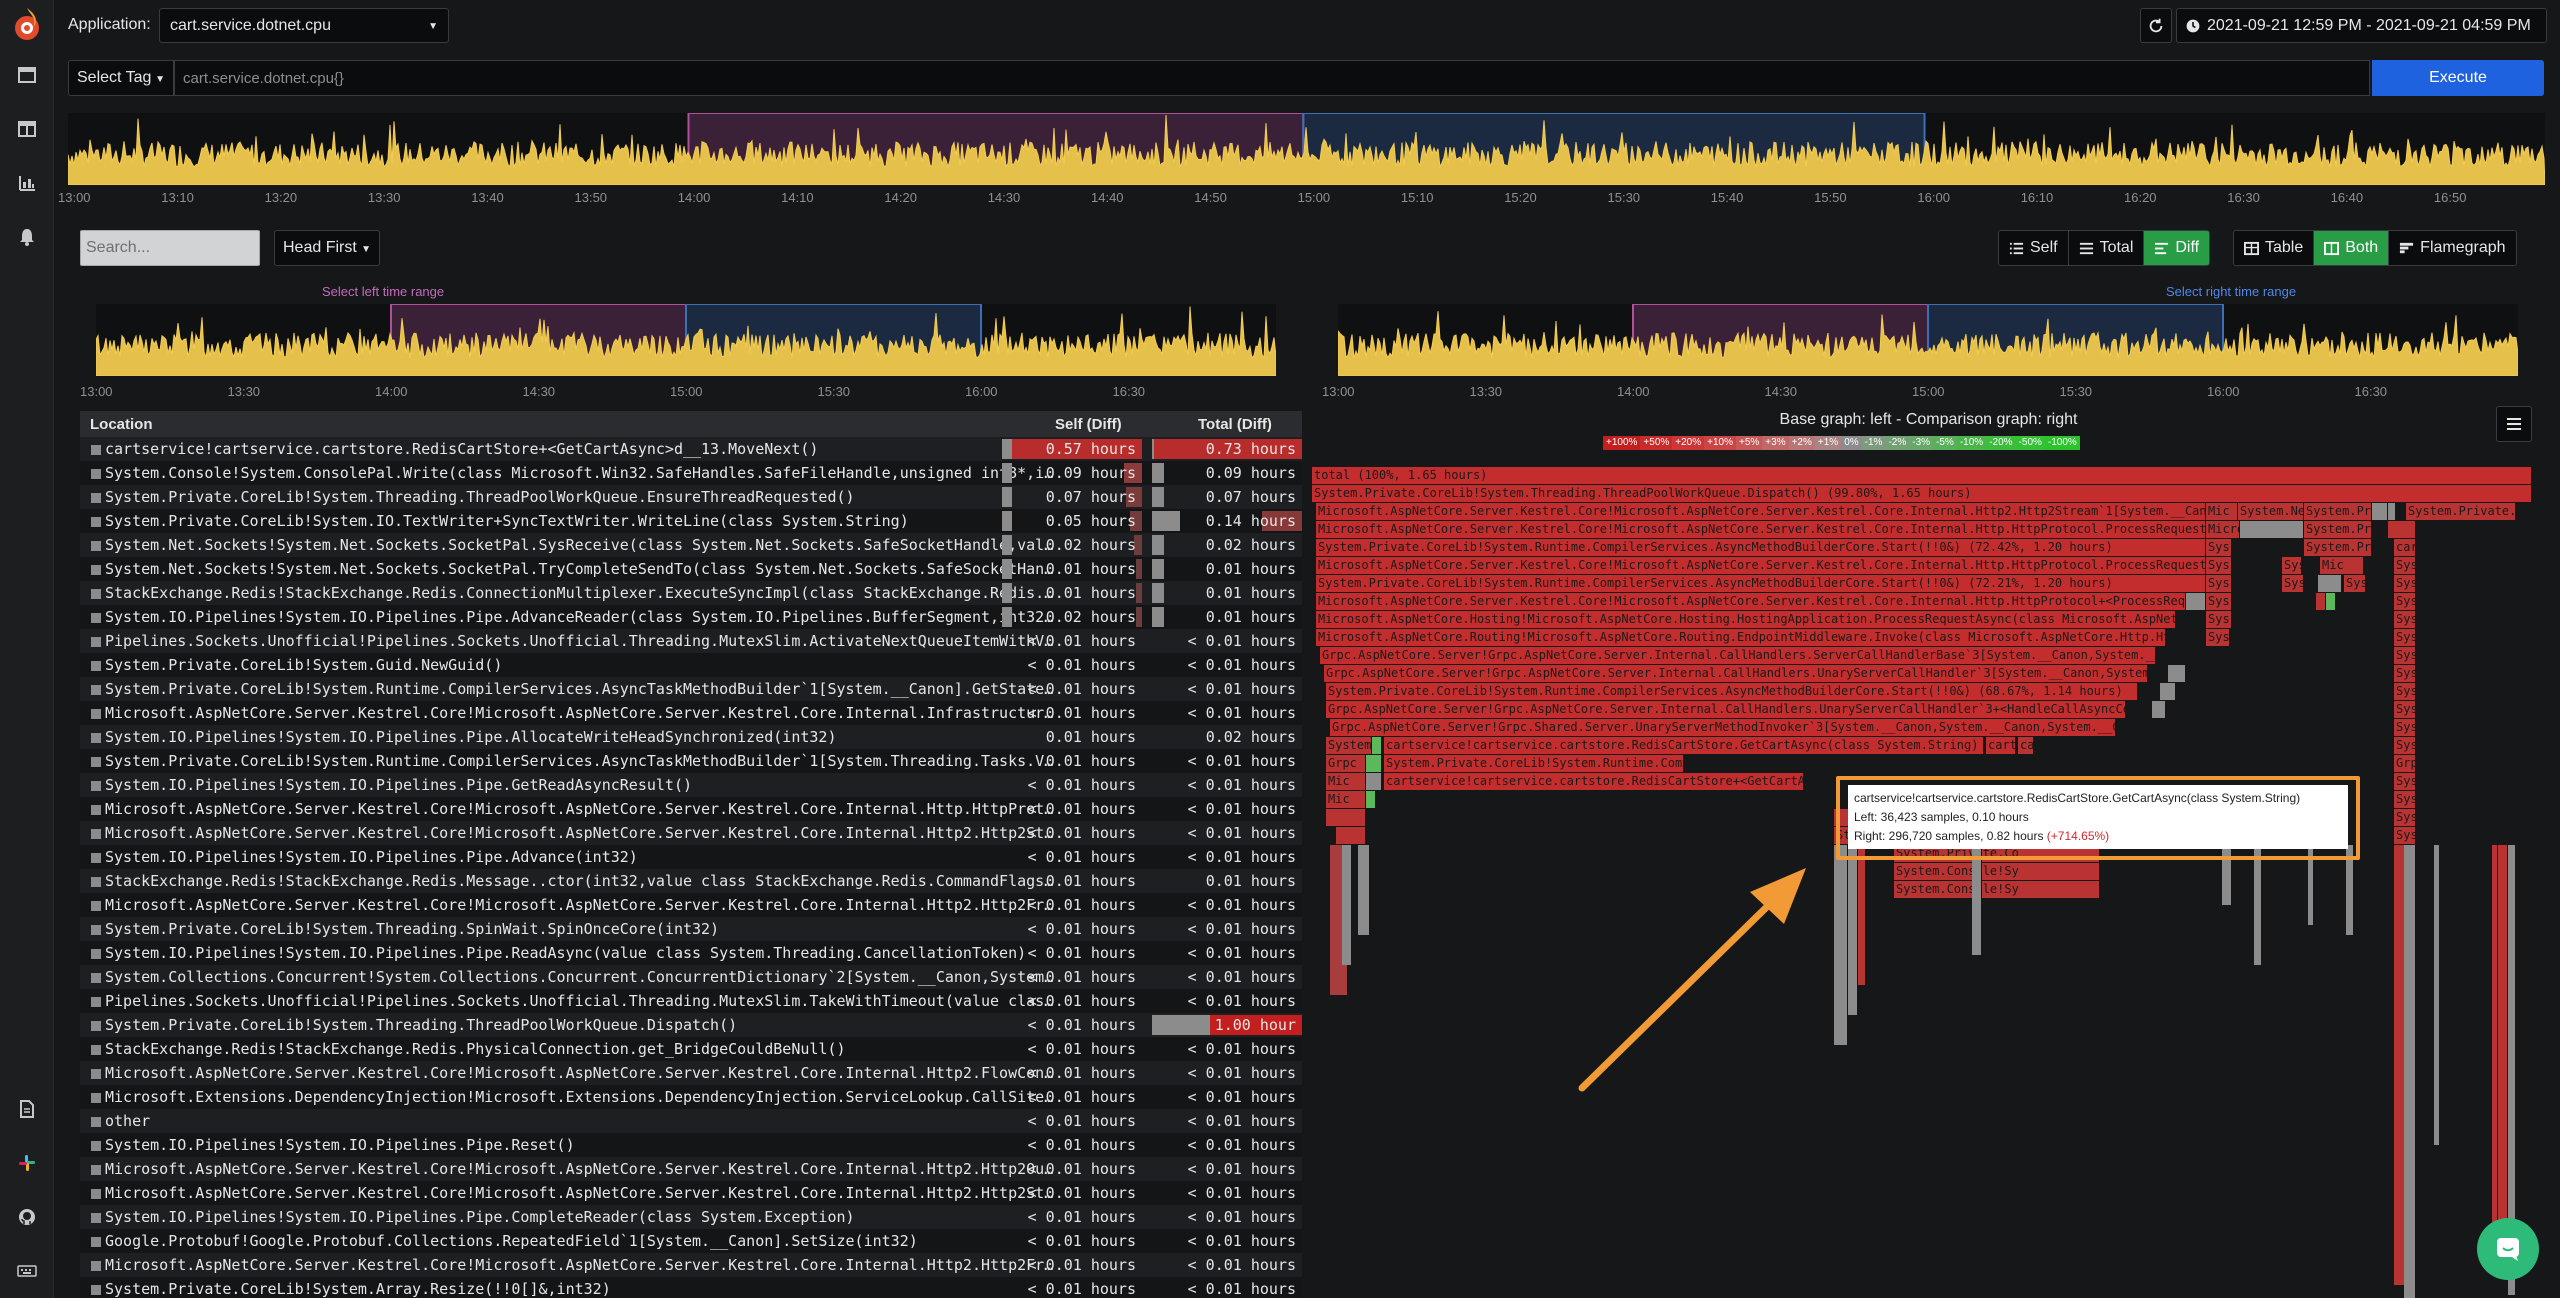 Image resolution: width=2560 pixels, height=1298 pixels. I want to click on query-input: cart.service.dotnet.cpu{}, so click(1272, 78).